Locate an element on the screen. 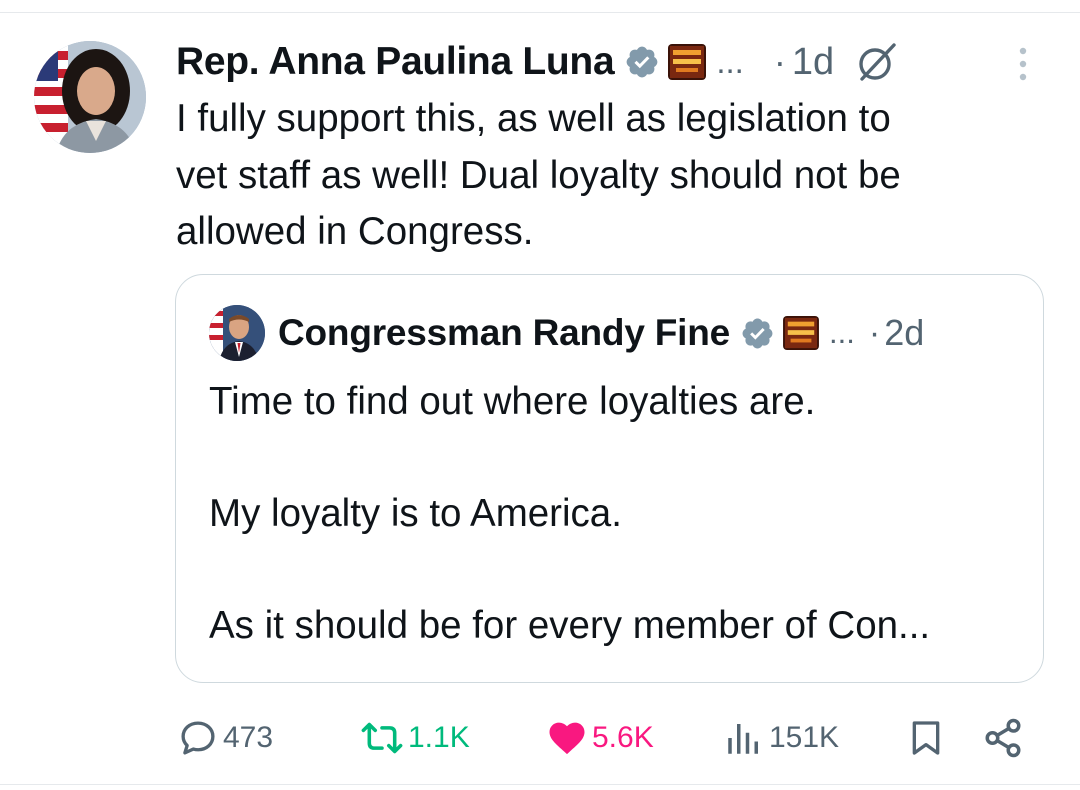  bottom-divider is located at coordinates (540, 784).